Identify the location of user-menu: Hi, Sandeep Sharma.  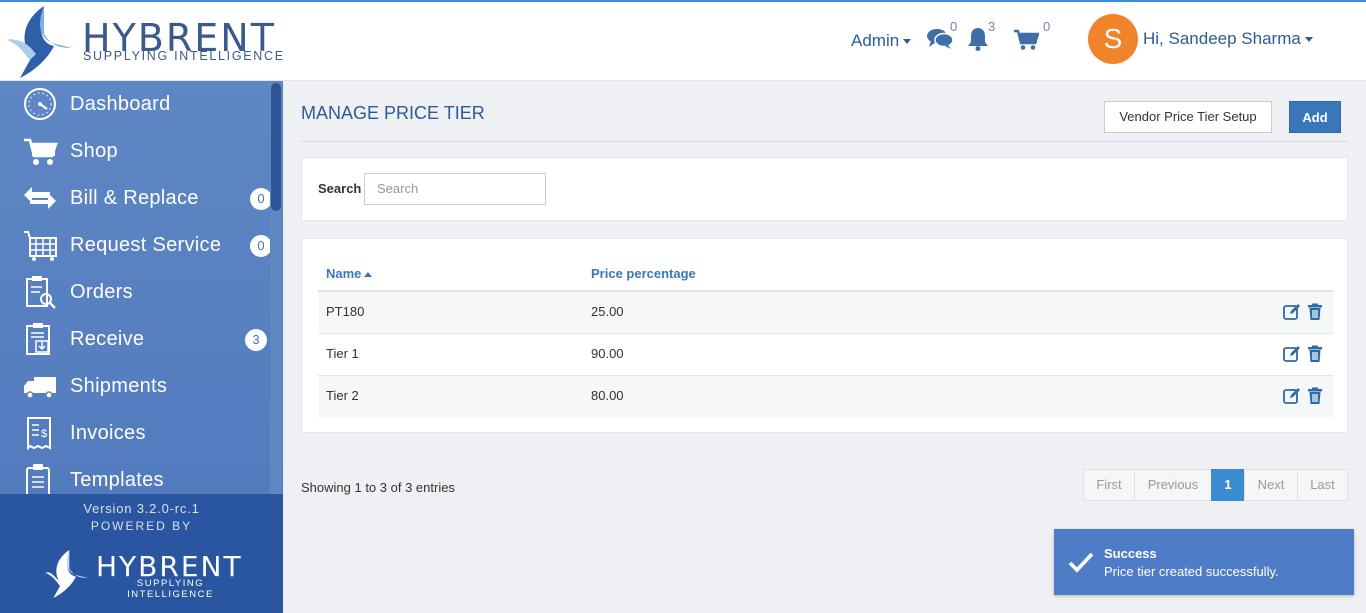
(1228, 39).